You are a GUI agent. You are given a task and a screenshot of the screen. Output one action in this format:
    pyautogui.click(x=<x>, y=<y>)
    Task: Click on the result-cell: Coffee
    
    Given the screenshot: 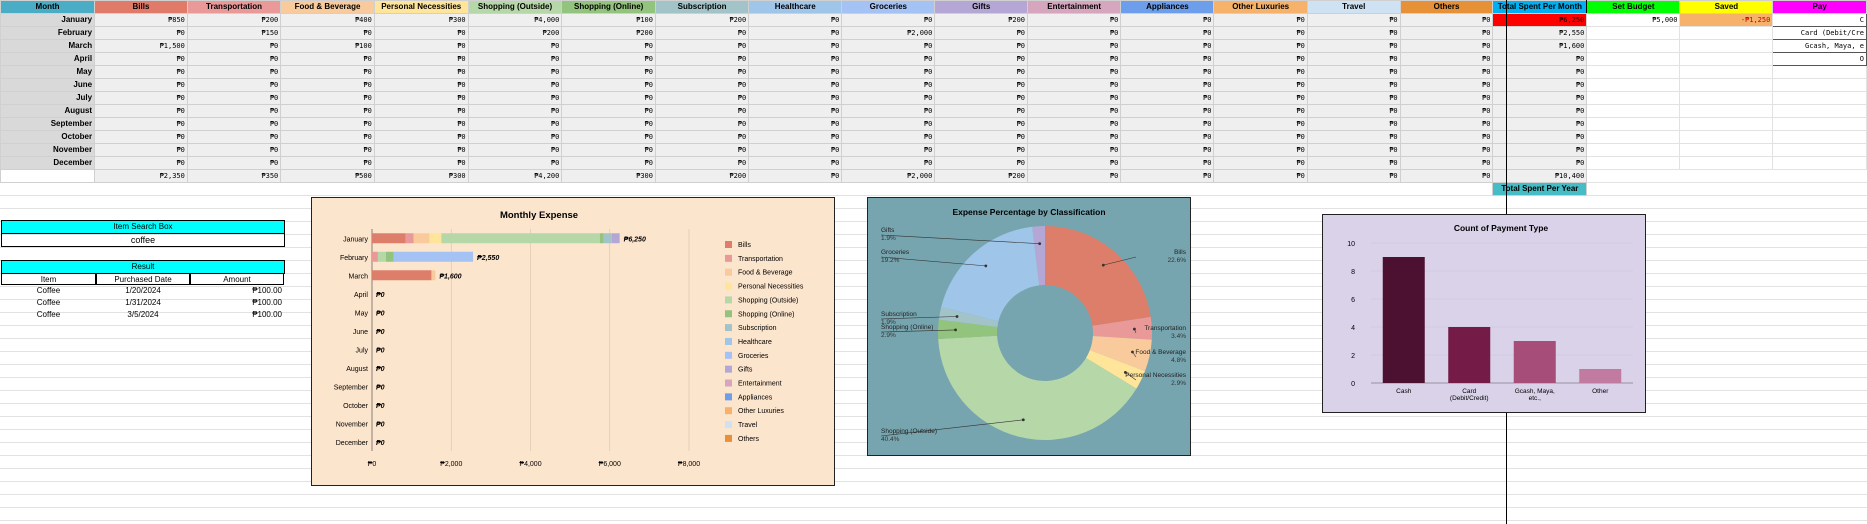 What is the action you would take?
    pyautogui.click(x=48, y=291)
    